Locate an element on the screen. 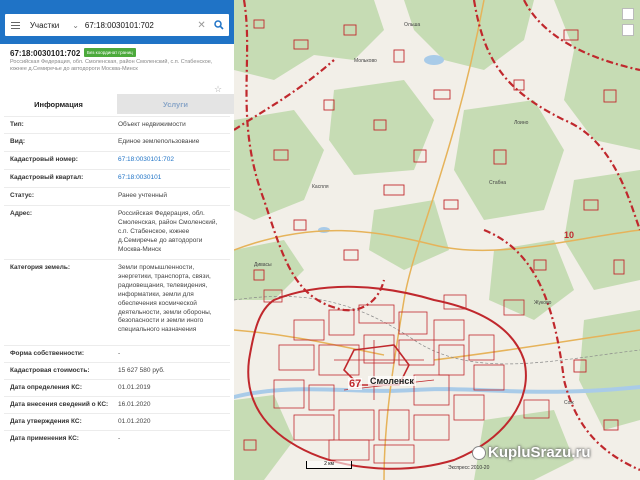  row-value: 01.01.2020 is located at coordinates (134, 421).